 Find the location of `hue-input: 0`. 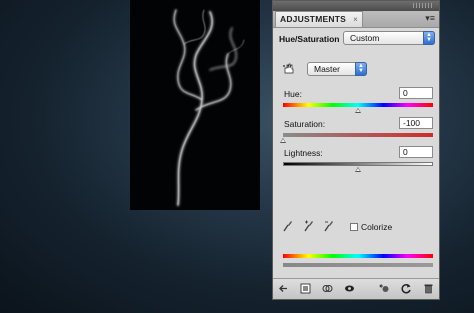

hue-input: 0 is located at coordinates (416, 93).